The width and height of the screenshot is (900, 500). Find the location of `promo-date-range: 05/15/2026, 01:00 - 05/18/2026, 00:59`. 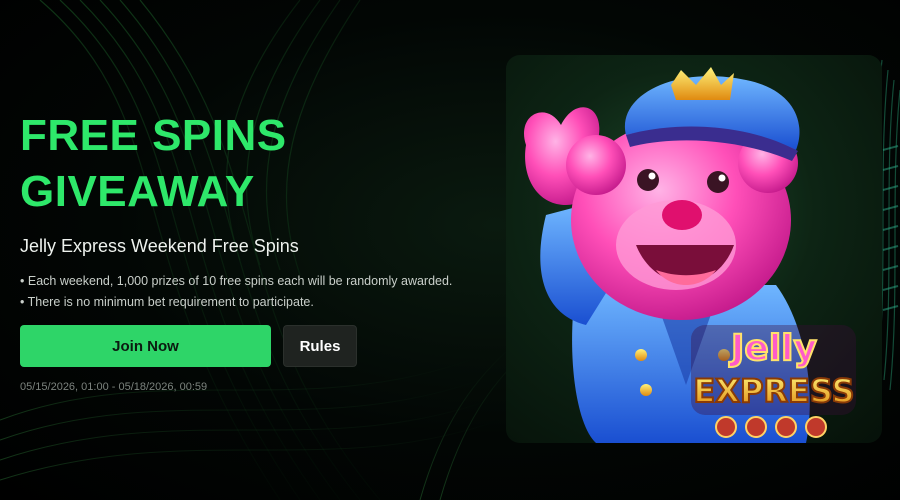

promo-date-range: 05/15/2026, 01:00 - 05/18/2026, 00:59 is located at coordinates (114, 387).